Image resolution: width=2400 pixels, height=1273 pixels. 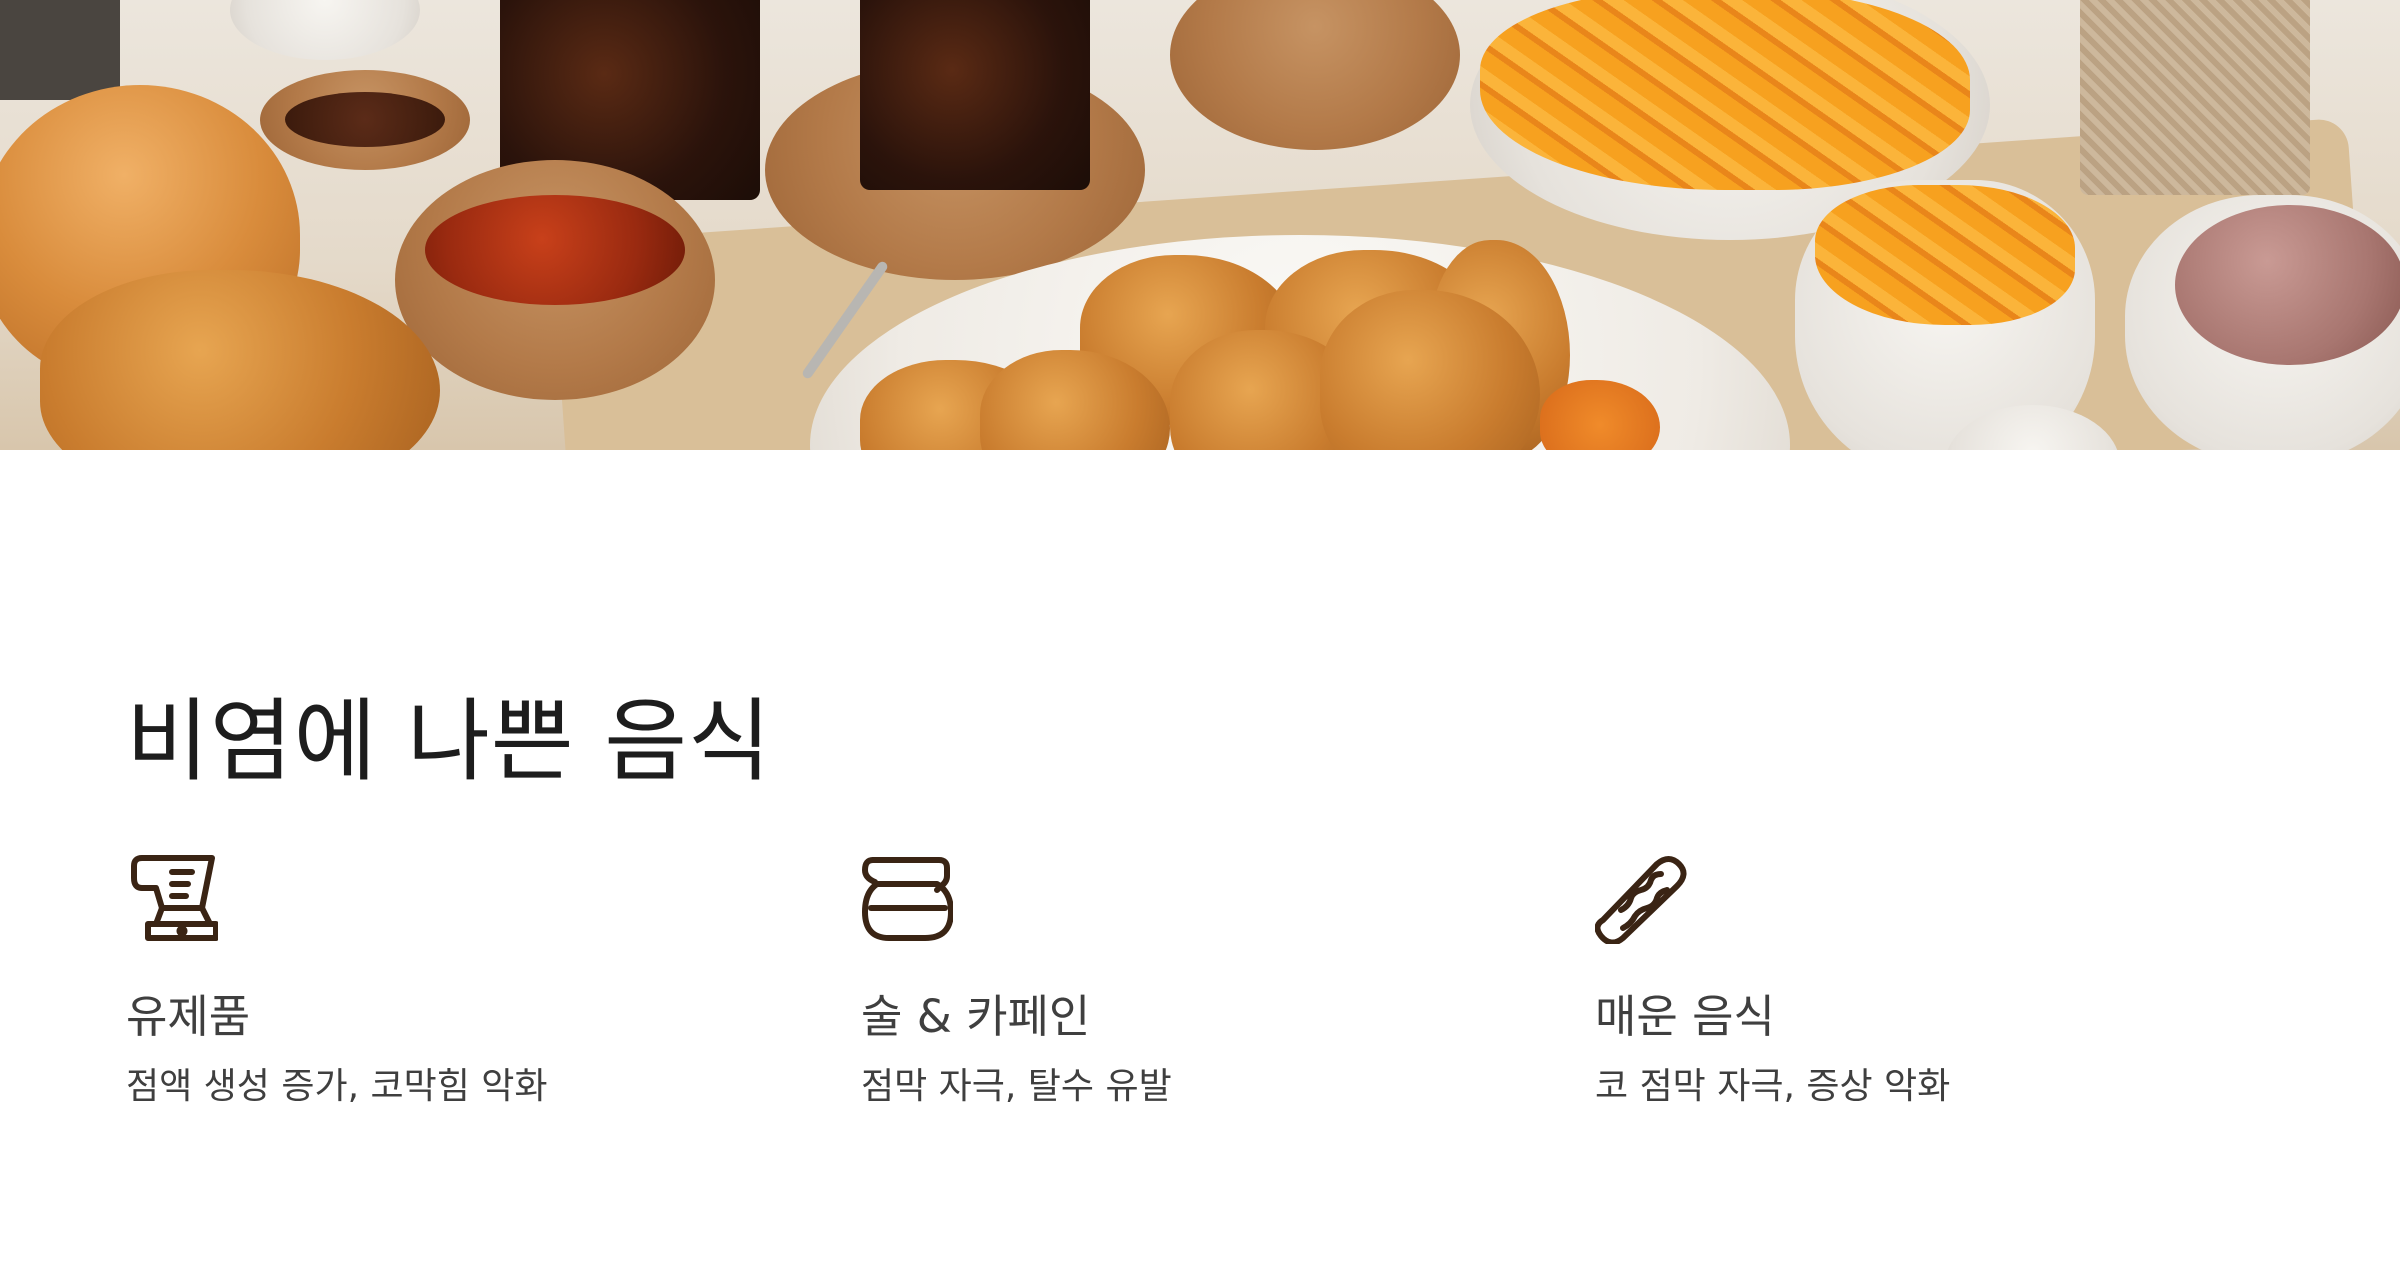 I want to click on feature-description: 점막 자극, 탈수 유발, so click(x=1016, y=1086).